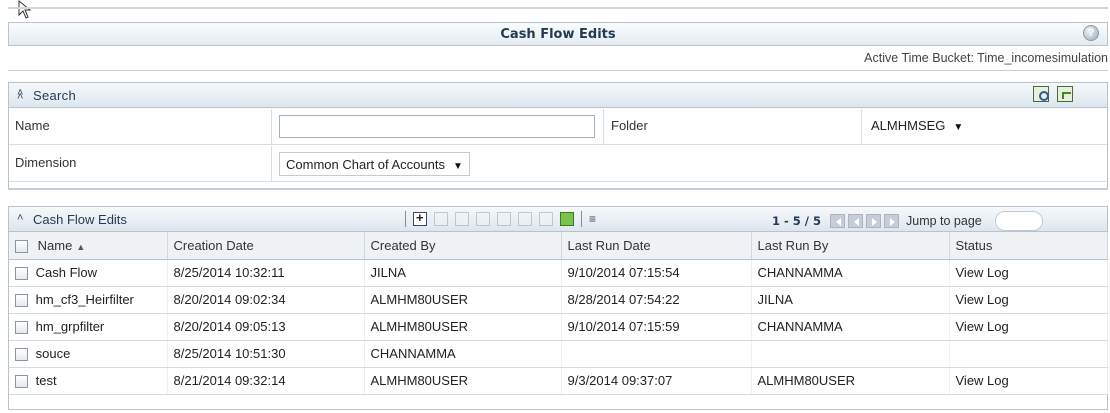 The height and width of the screenshot is (413, 1110). I want to click on row-name: test, so click(46, 380).